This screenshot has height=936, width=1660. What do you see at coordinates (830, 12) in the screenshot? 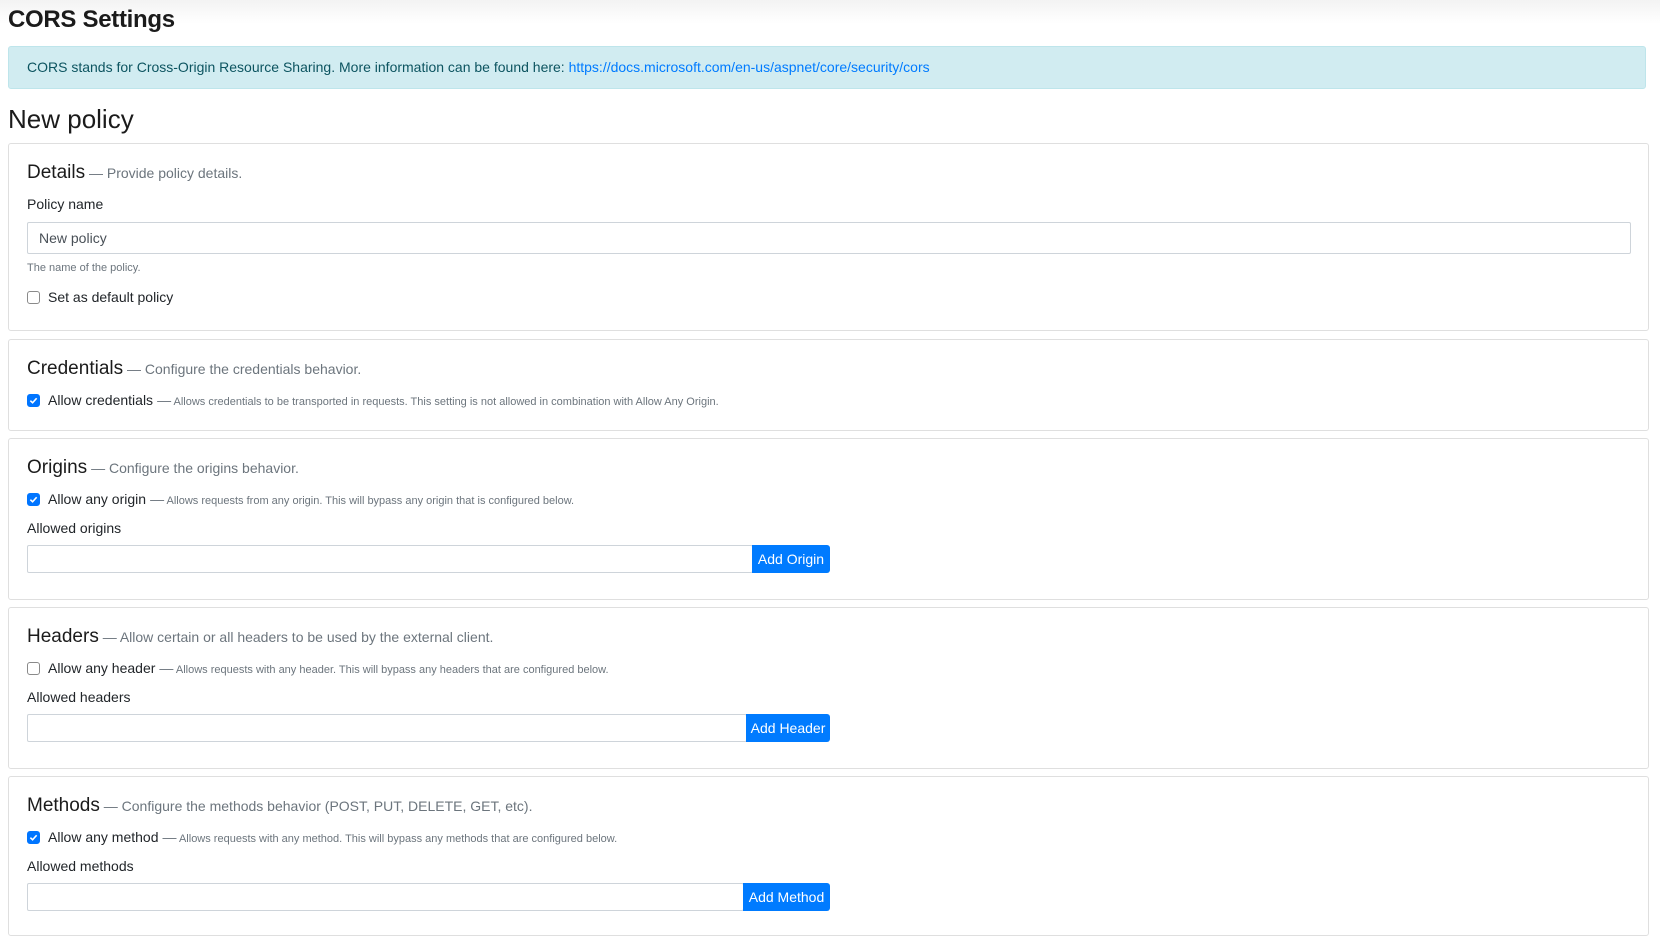
I see `top-bar` at bounding box center [830, 12].